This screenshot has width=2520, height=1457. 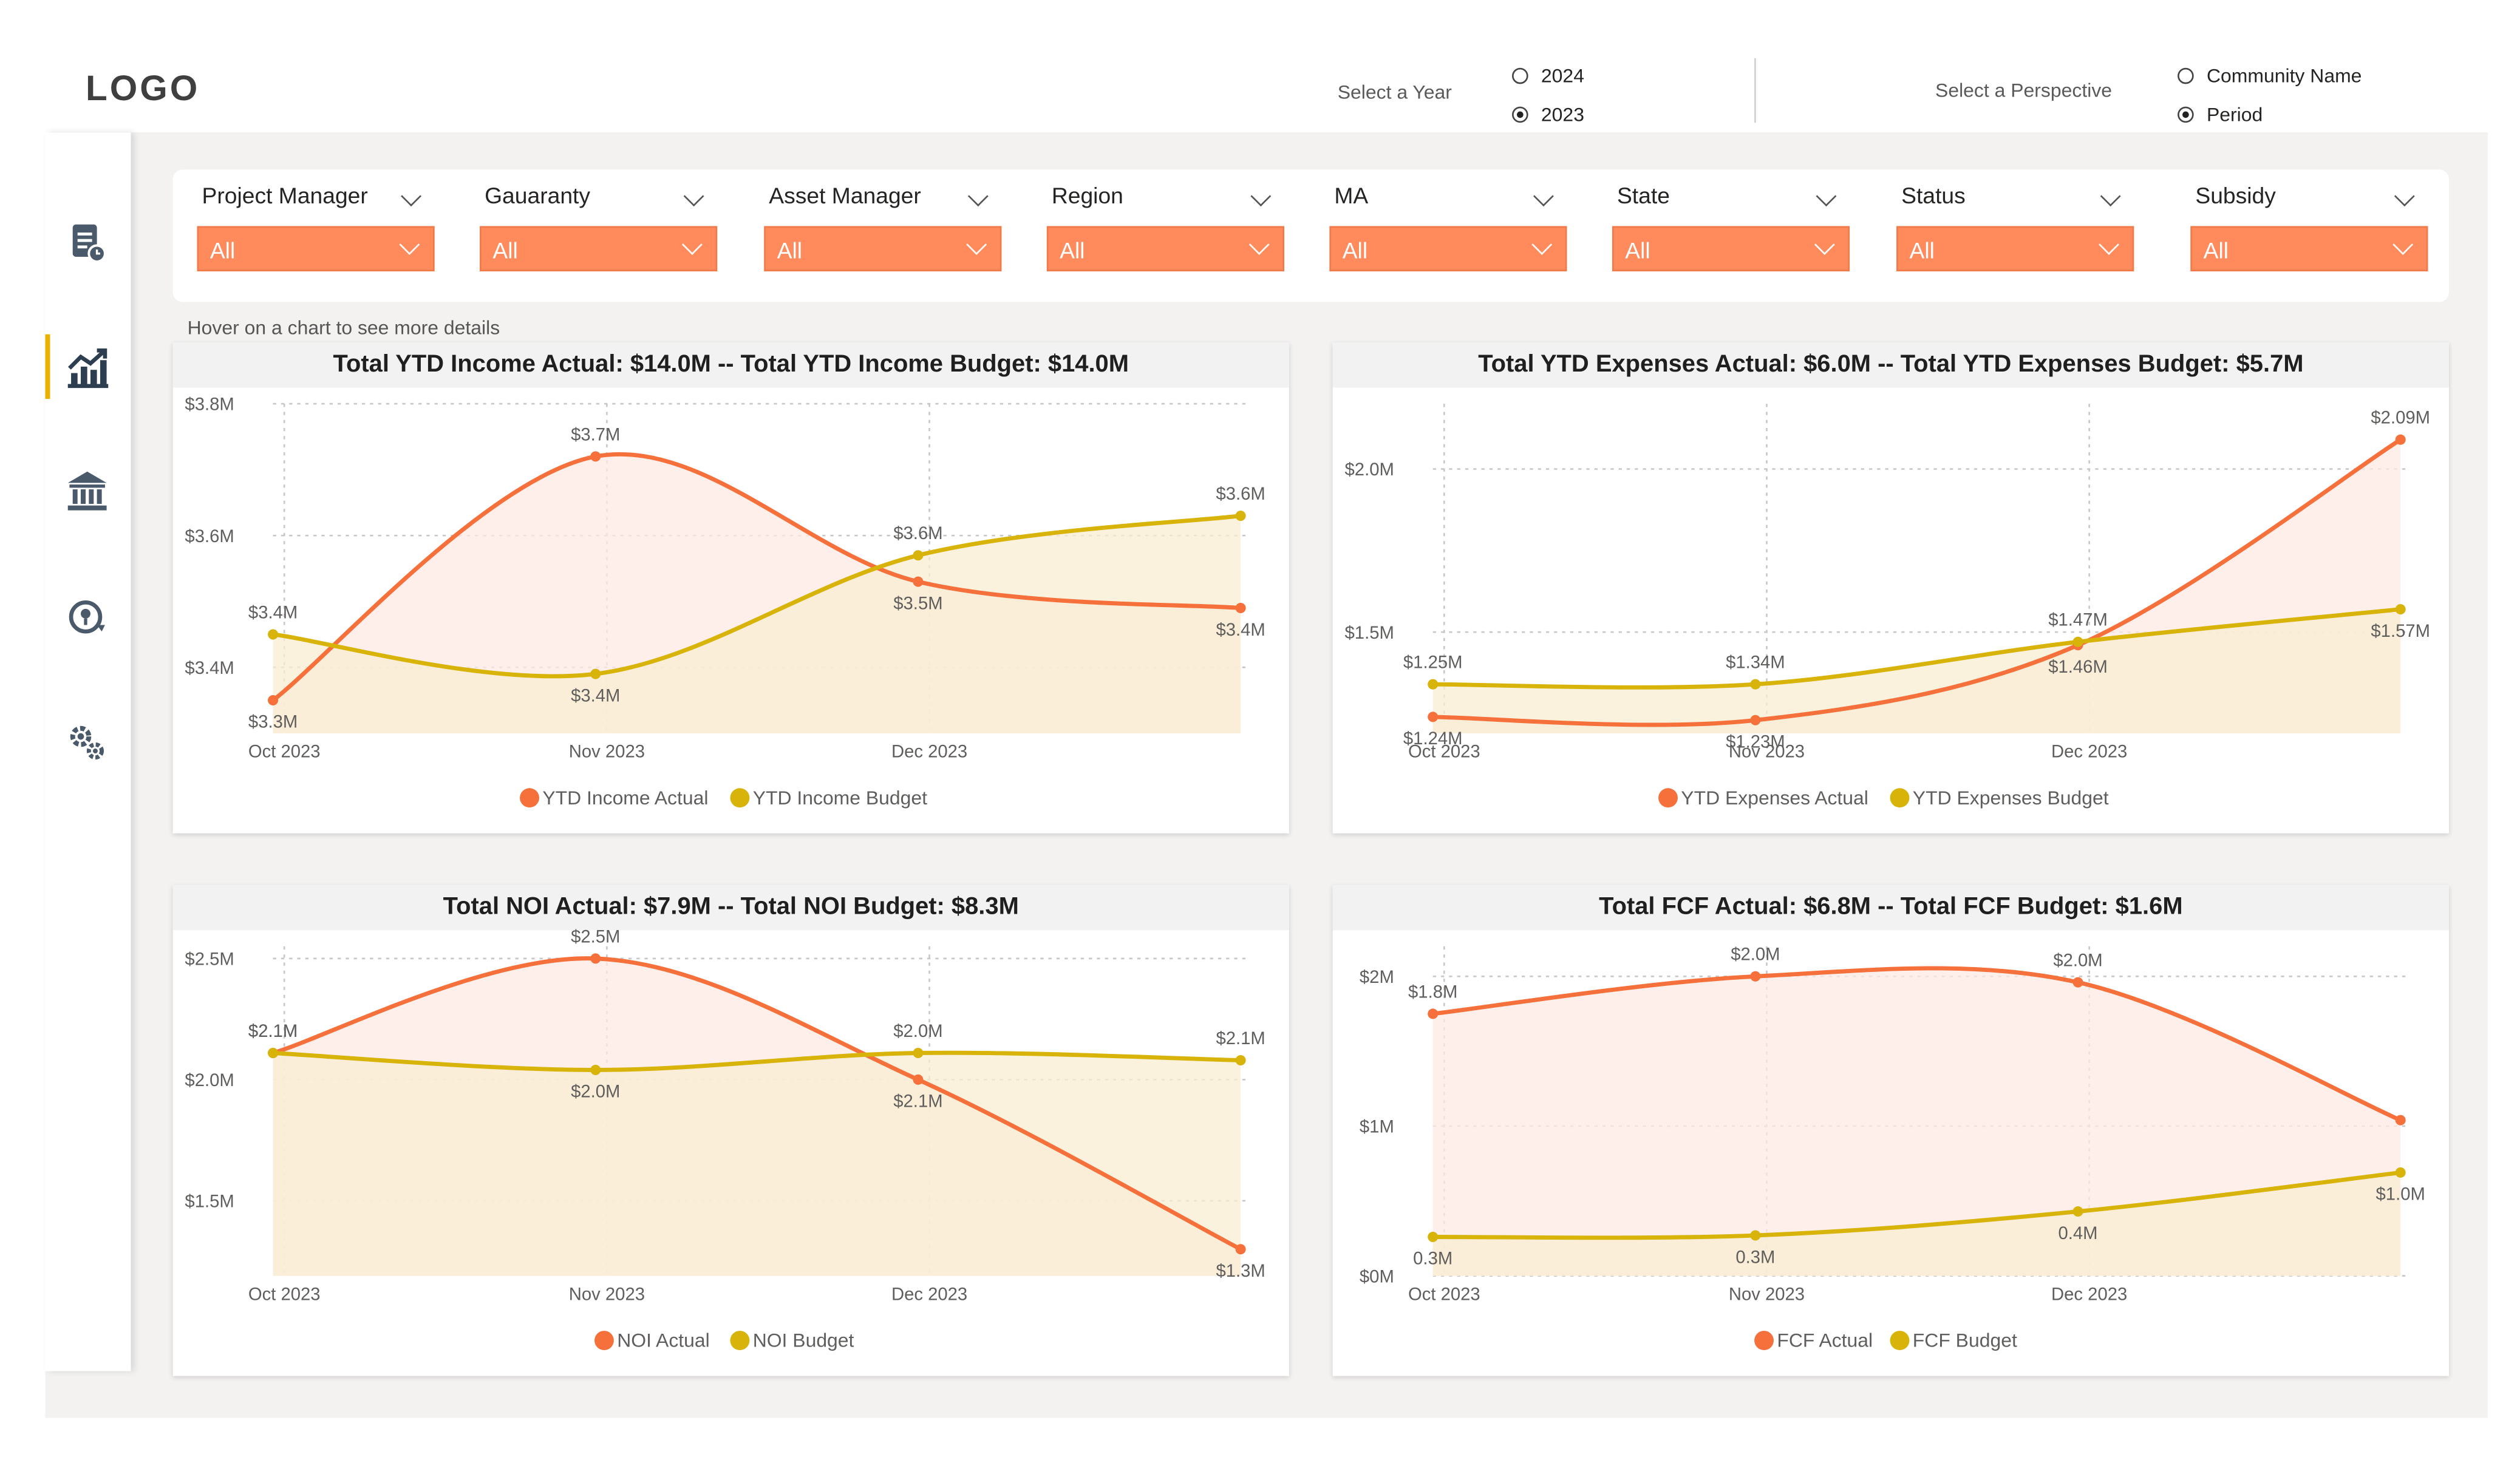 I want to click on year-option-2023: 2023, so click(x=1548, y=114).